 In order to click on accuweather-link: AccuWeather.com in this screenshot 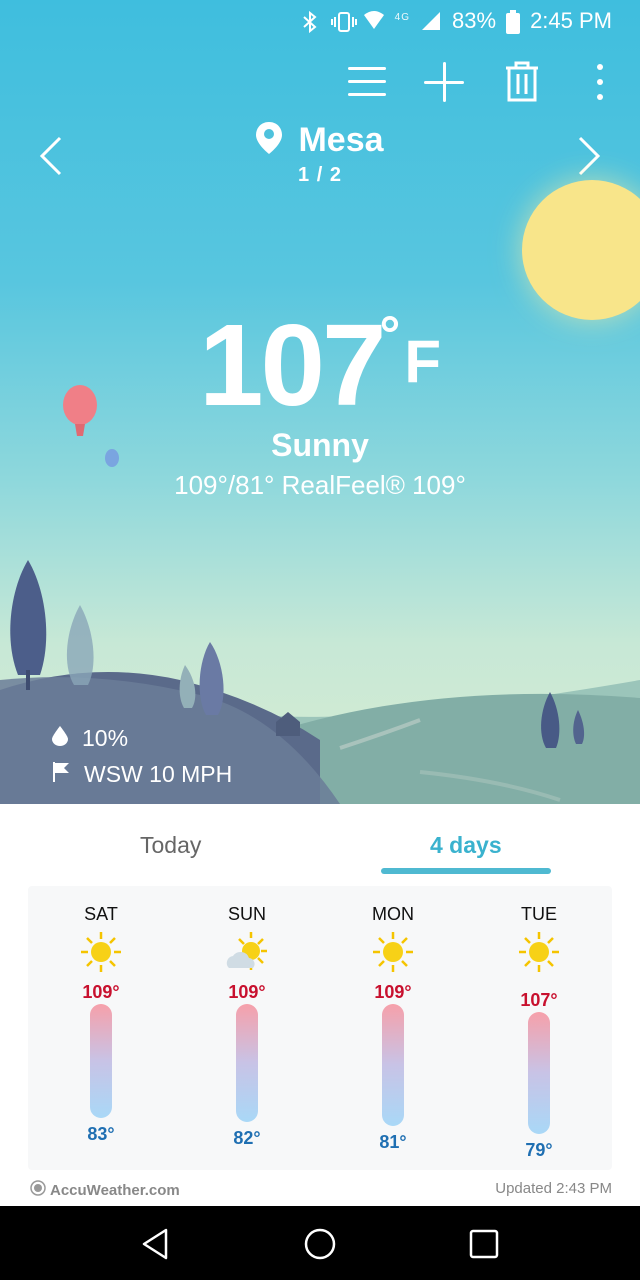, I will do `click(105, 1190)`.